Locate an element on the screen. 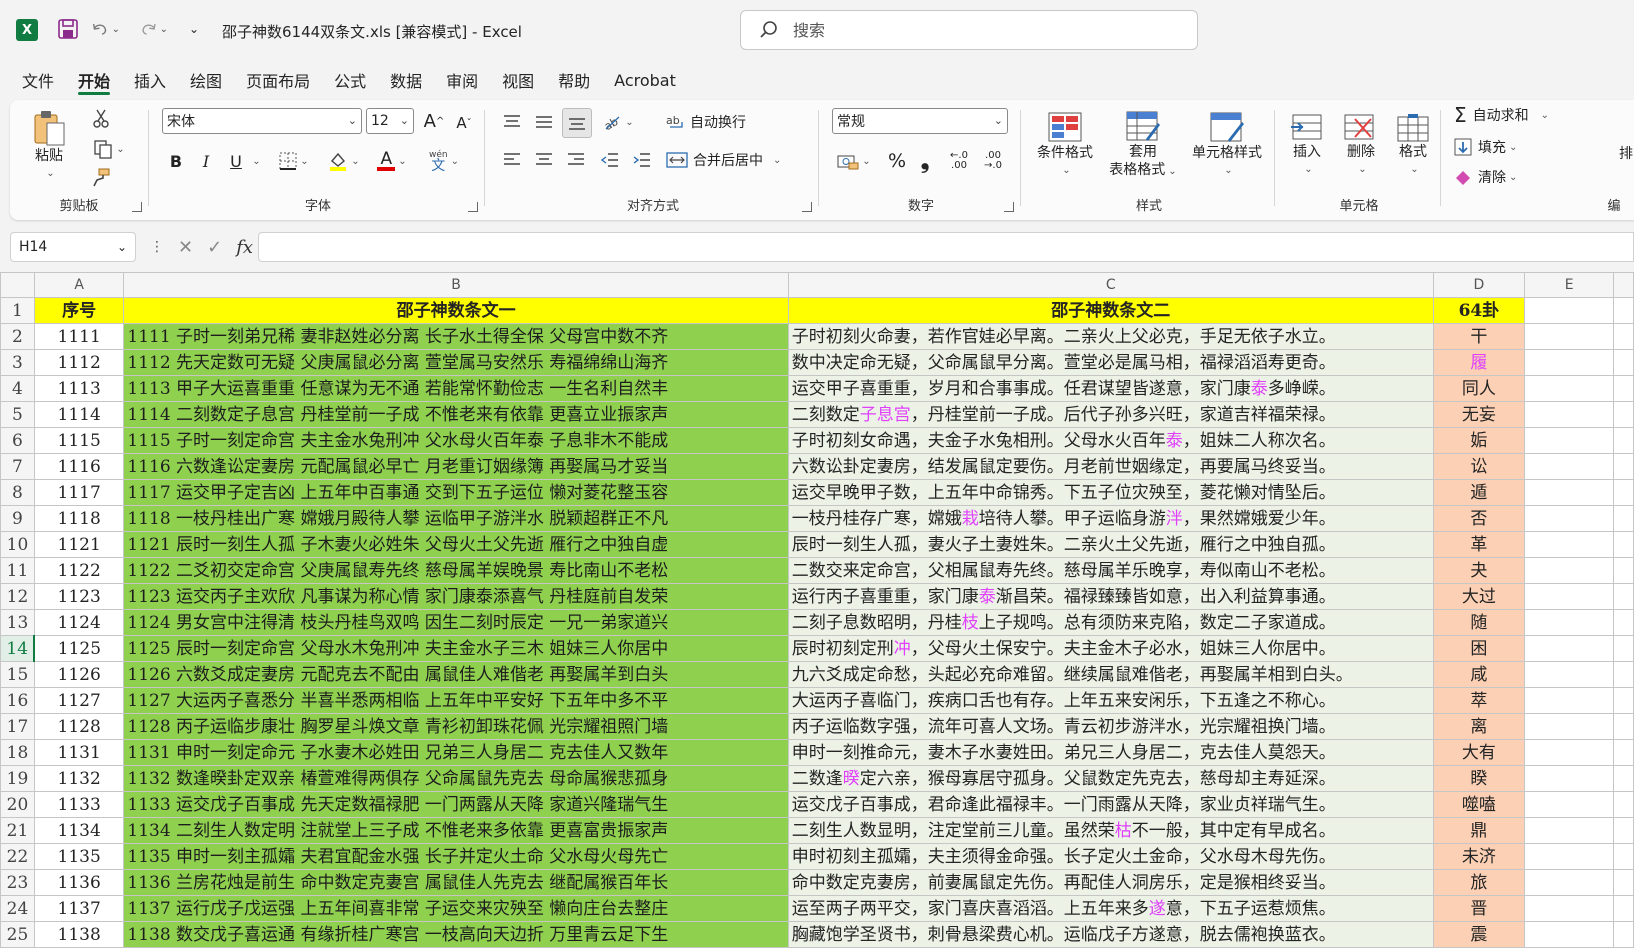 This screenshot has height=950, width=1634. cell-text-1: 1125 辰时一刻定命宫 父母水木兔刑冲 夫主金水子三木 姐妹三人你居中 is located at coordinates (456, 648).